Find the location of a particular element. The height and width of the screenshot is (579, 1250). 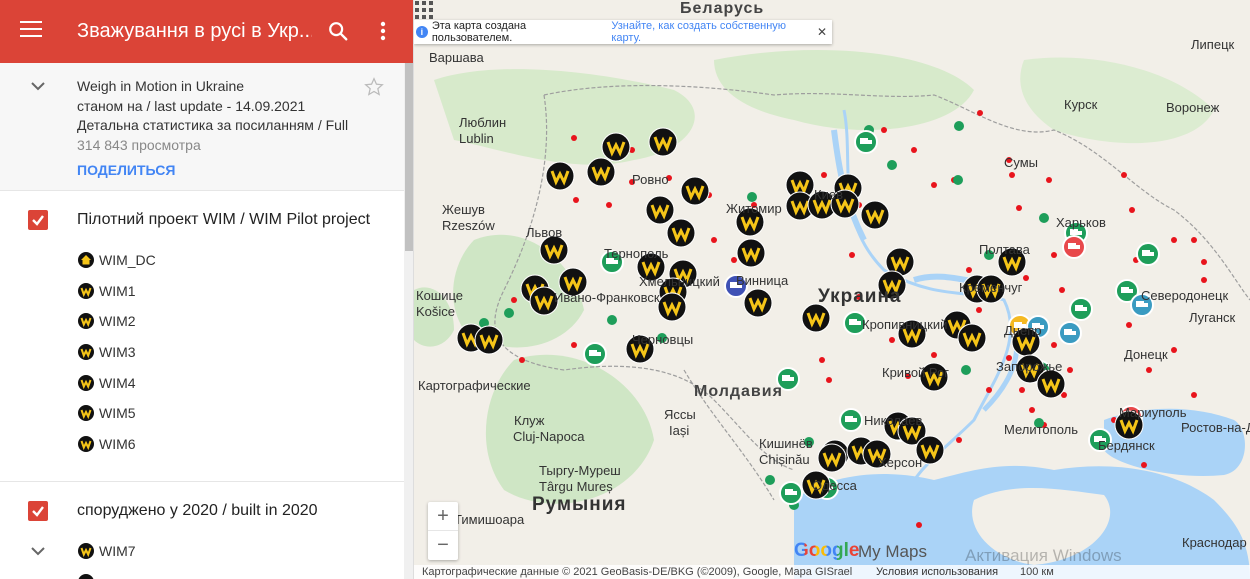

map-label: Украина is located at coordinates (860, 296).